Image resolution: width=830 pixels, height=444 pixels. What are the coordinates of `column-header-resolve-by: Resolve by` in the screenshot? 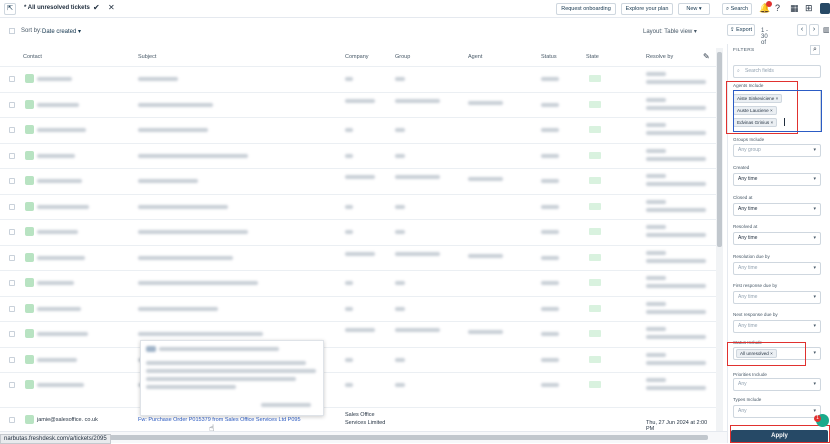 It's located at (659, 57).